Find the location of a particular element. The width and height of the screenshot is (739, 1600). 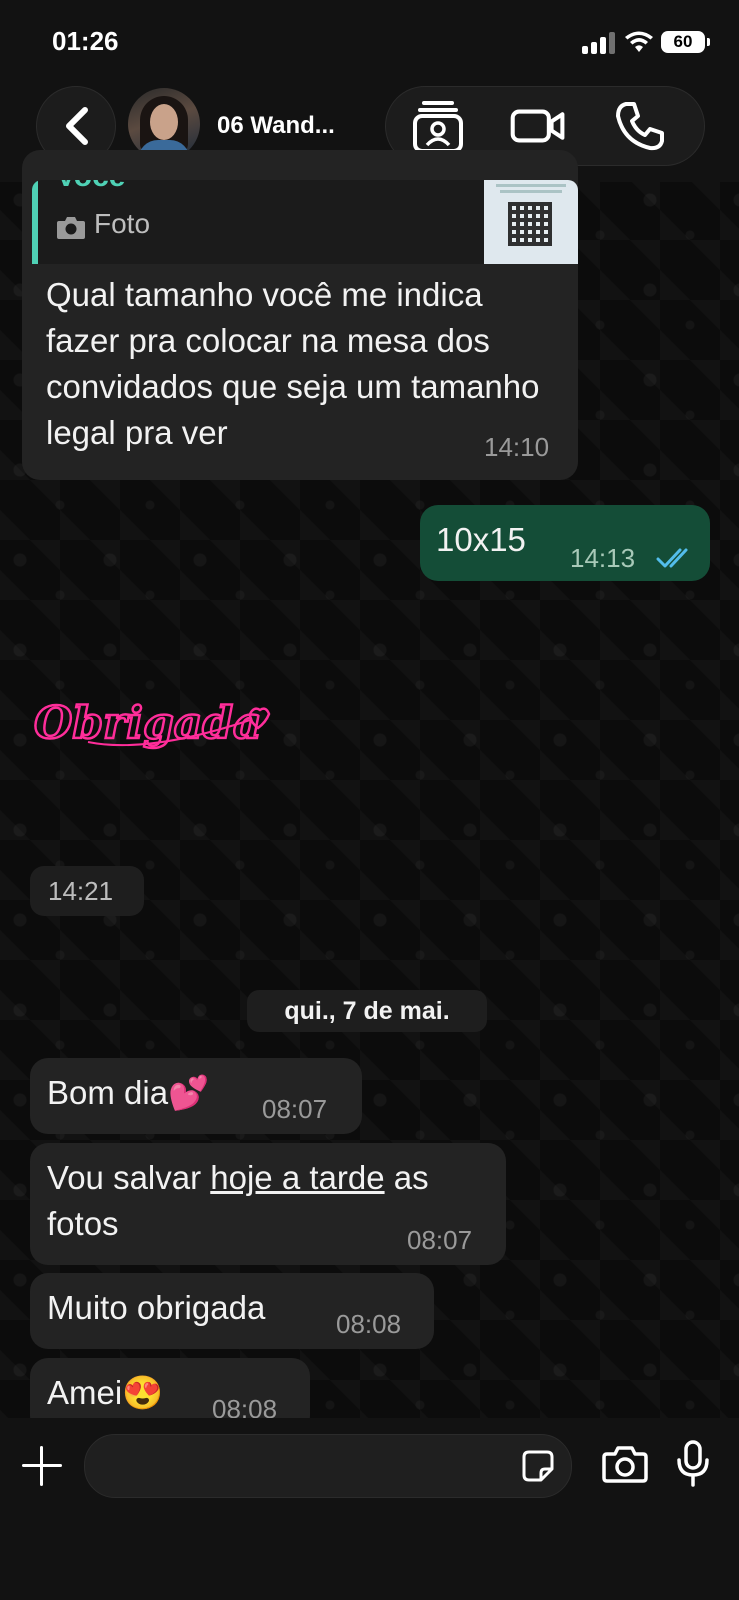

contact-card-icon is located at coordinates (438, 127).